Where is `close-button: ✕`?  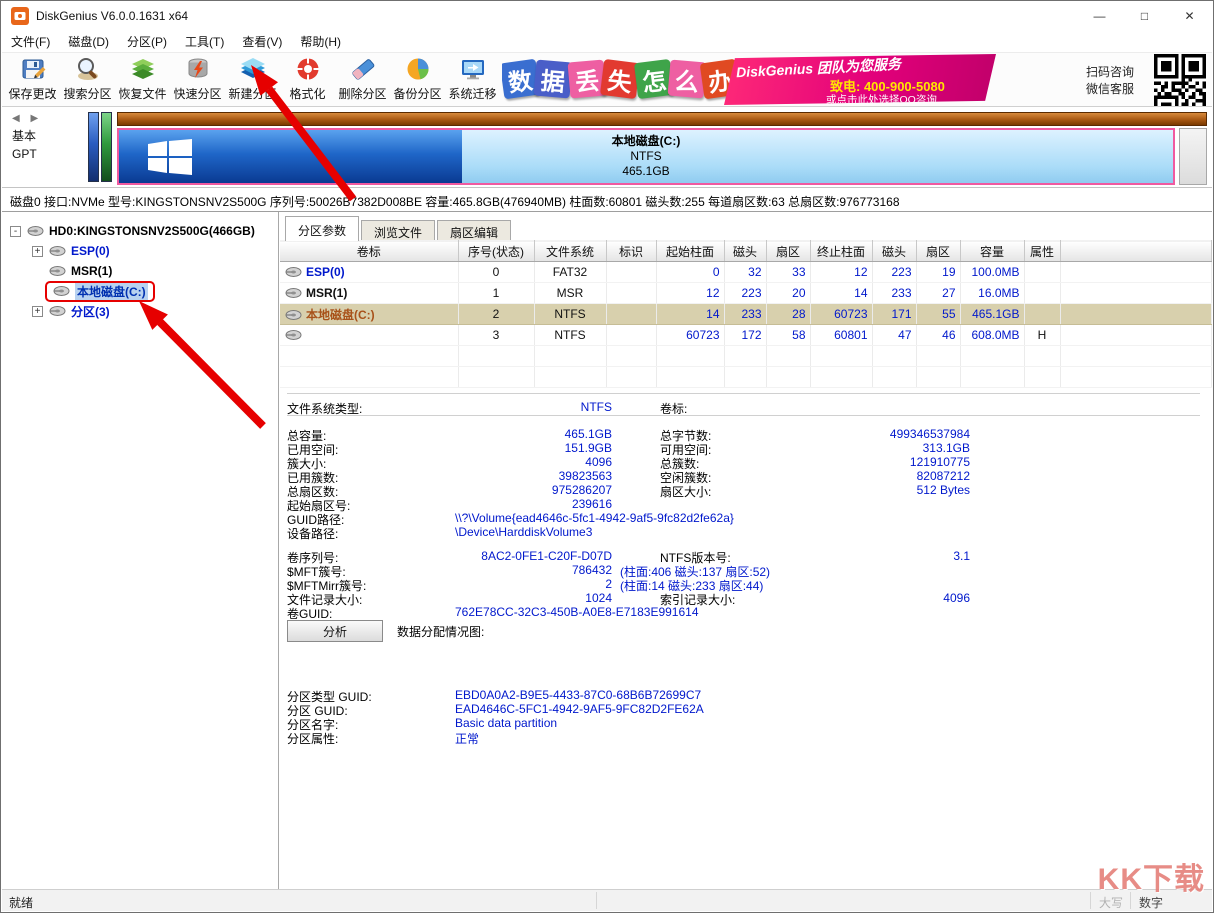
close-button: ✕ is located at coordinates (1189, 16).